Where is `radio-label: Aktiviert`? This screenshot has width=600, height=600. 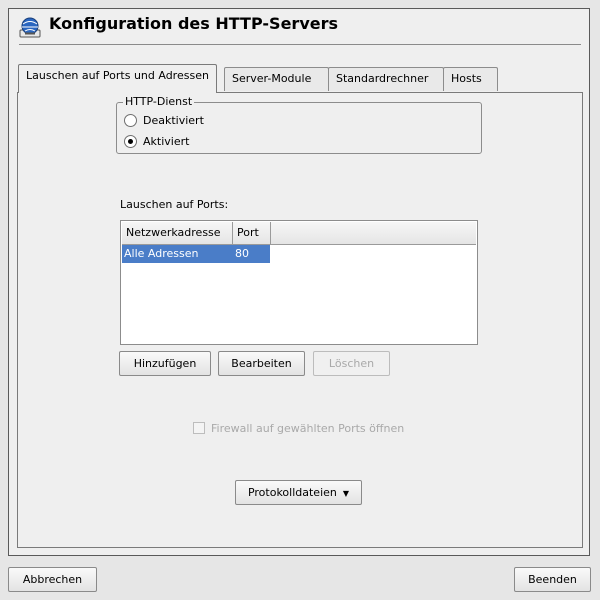 radio-label: Aktiviert is located at coordinates (166, 141).